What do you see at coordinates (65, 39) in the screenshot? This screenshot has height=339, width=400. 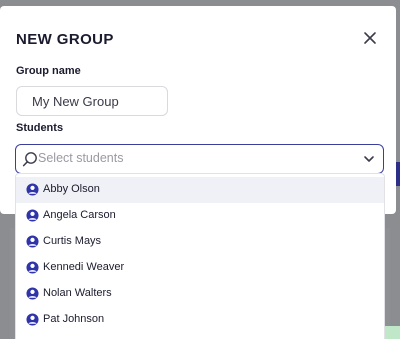 I see `dialog-title: NEW GROUP` at bounding box center [65, 39].